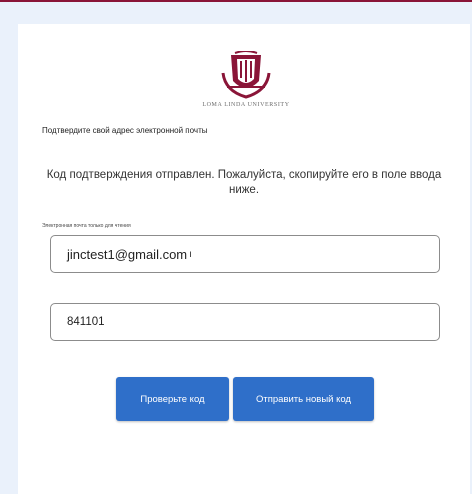 This screenshot has height=494, width=472. I want to click on email-field: jinctest1@gmail.com ı, so click(245, 254).